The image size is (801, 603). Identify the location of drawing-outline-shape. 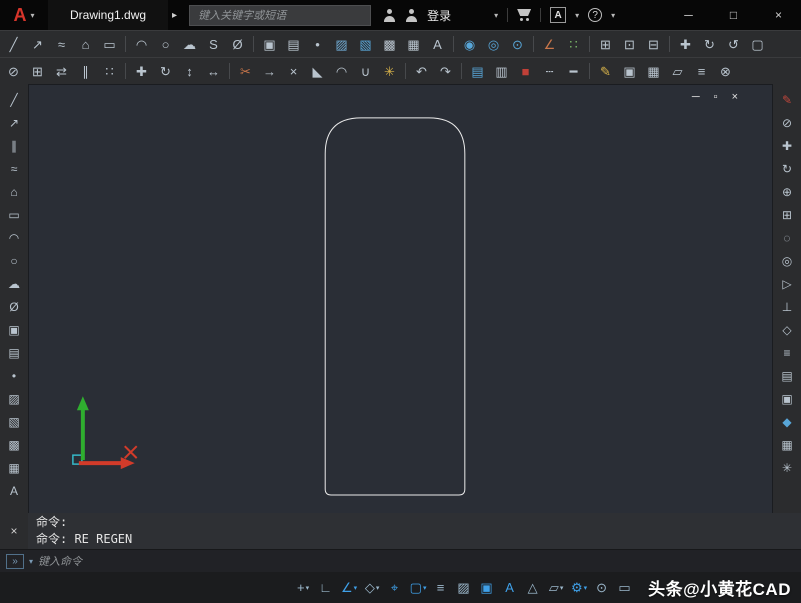
(395, 306).